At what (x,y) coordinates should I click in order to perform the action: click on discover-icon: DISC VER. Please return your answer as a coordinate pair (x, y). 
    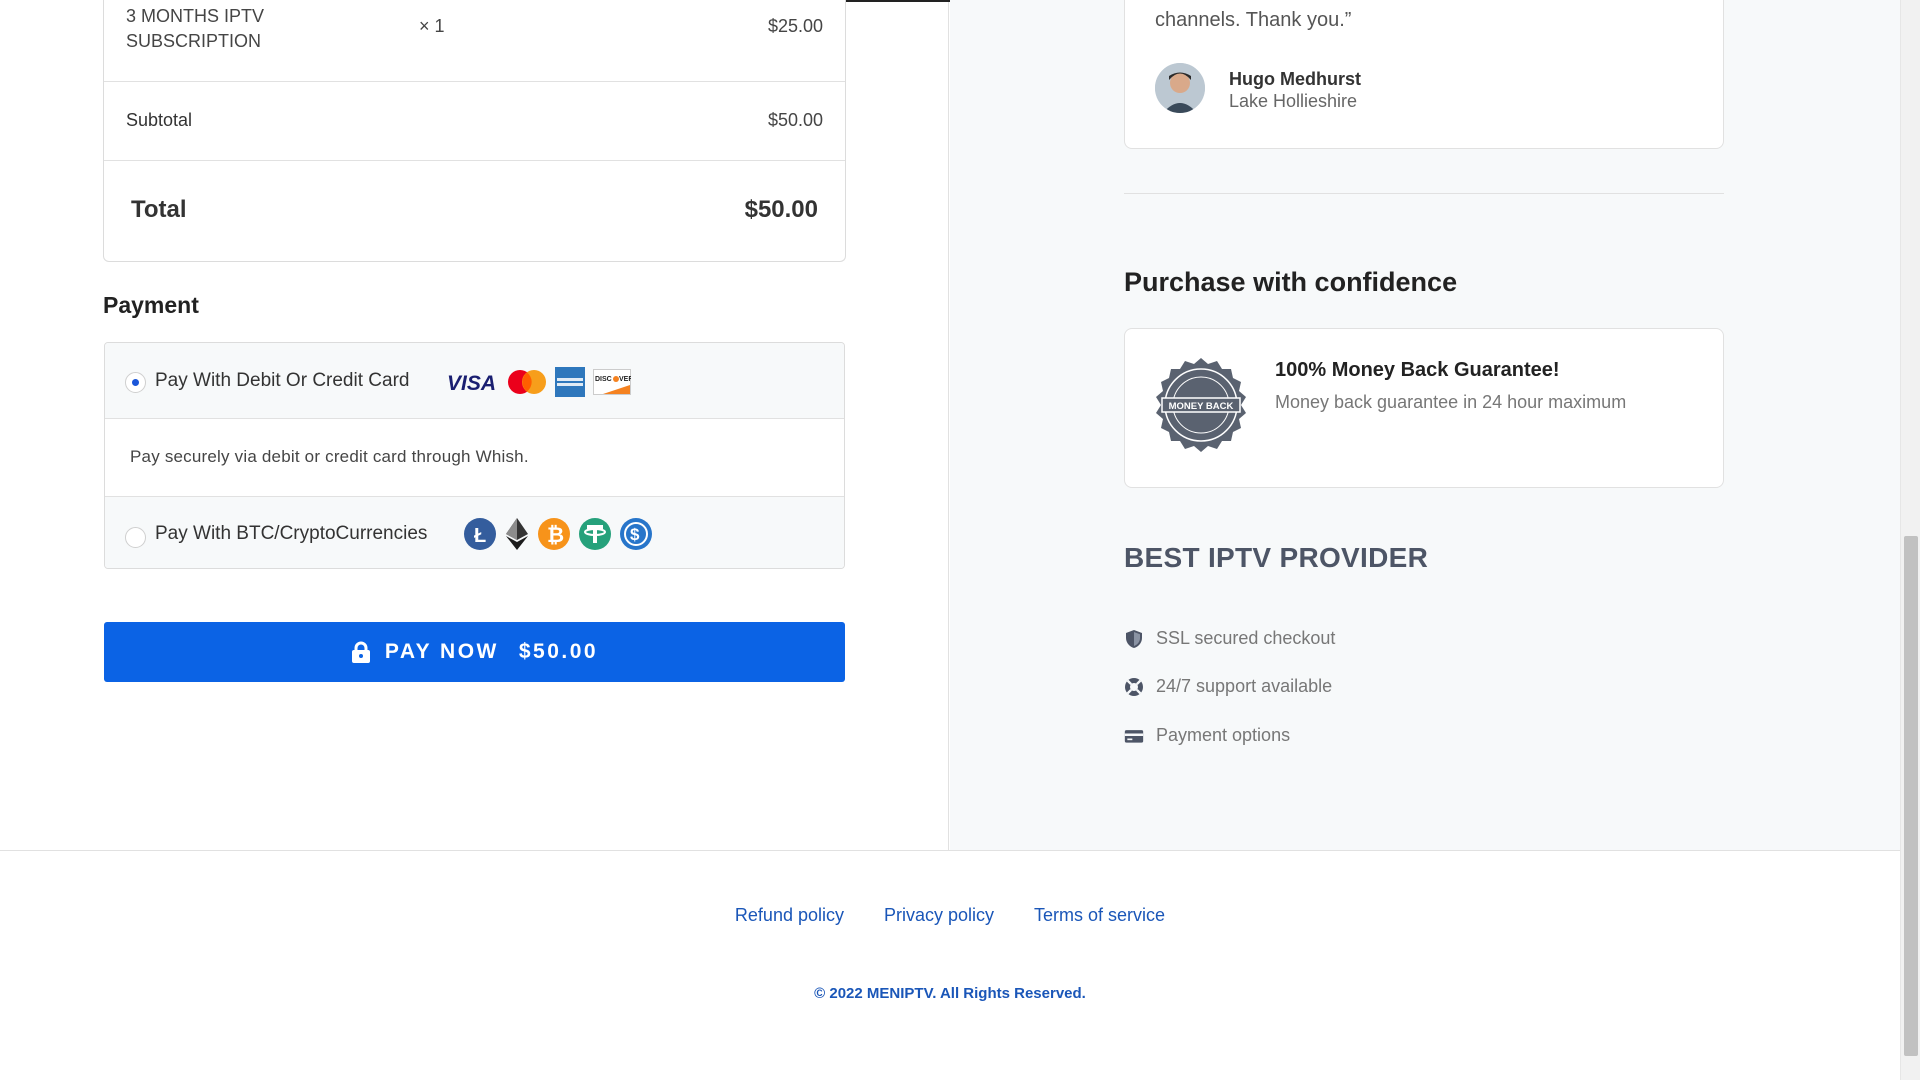
    Looking at the image, I should click on (612, 382).